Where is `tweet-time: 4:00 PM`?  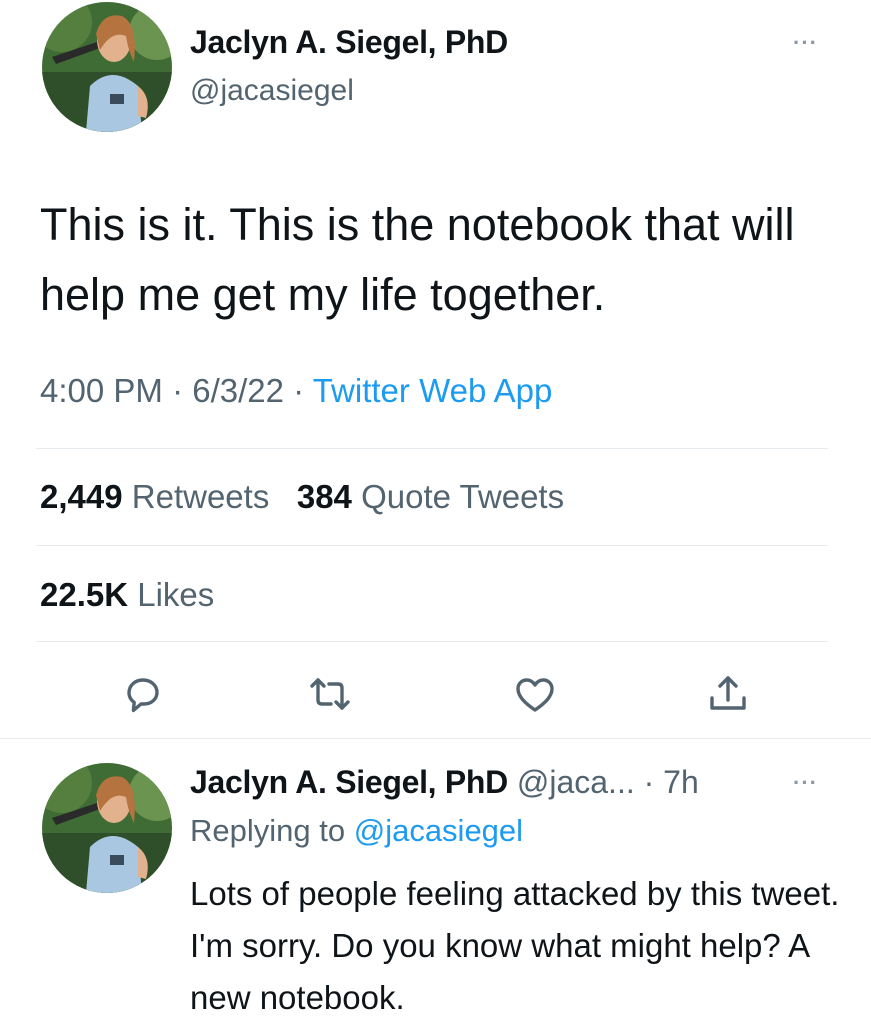 tweet-time: 4:00 PM is located at coordinates (101, 390).